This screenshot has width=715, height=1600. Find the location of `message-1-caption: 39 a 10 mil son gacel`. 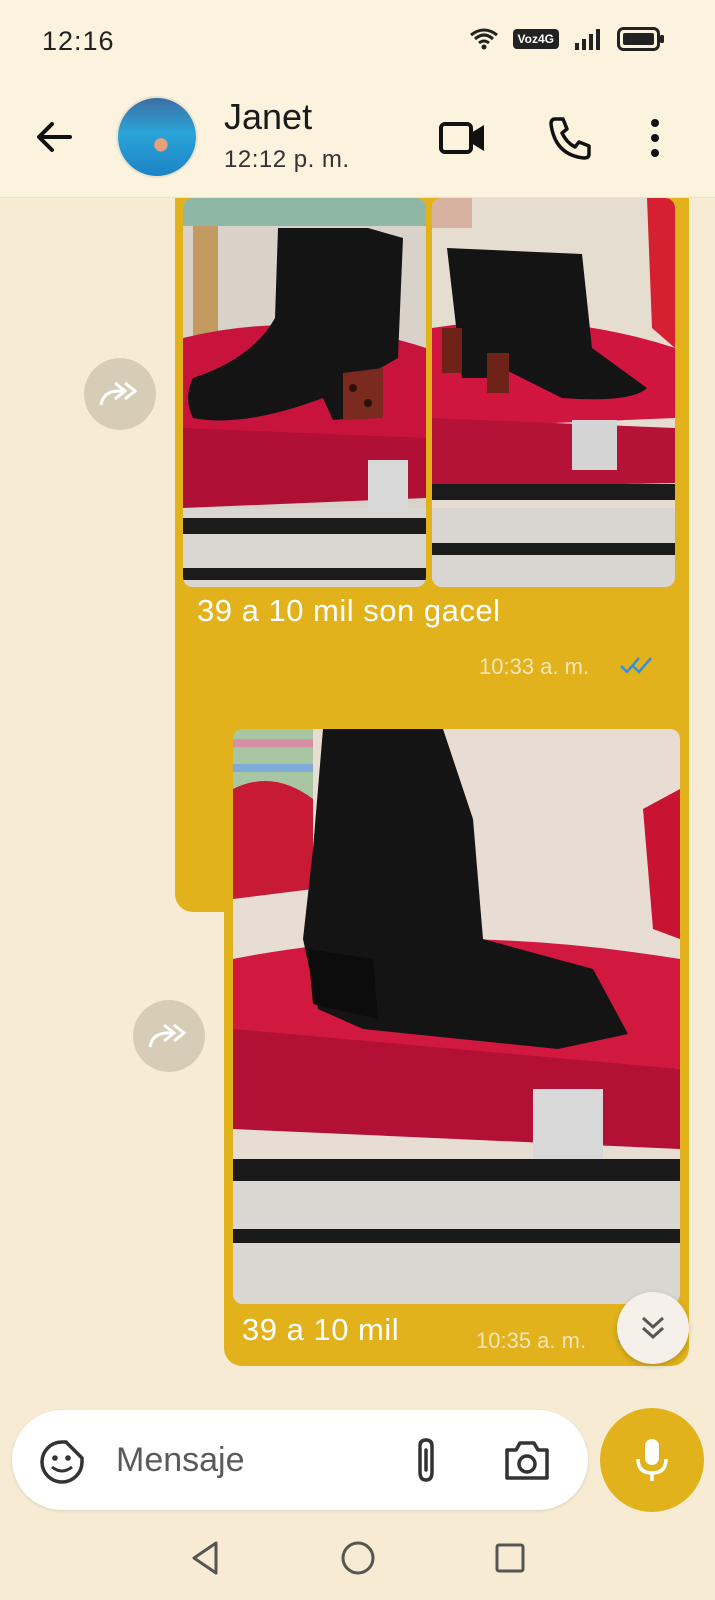

message-1-caption: 39 a 10 mil son gacel is located at coordinates (349, 610).